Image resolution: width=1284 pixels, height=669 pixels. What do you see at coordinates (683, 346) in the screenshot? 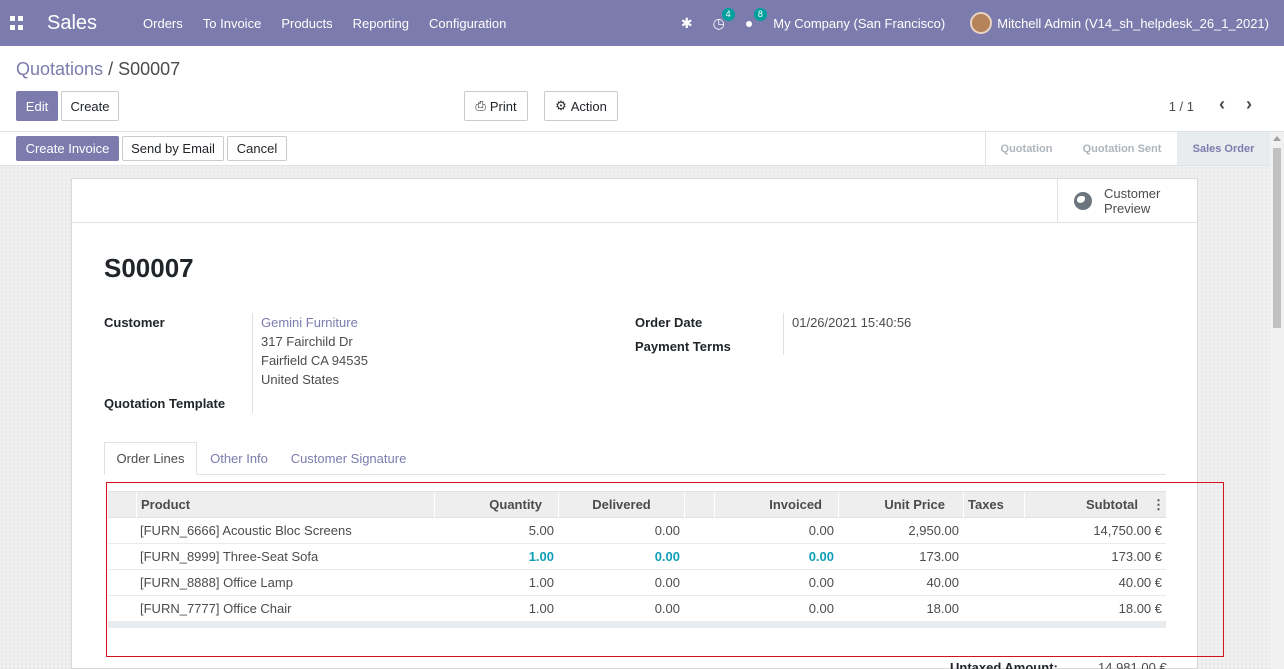
I see `payment-terms-label: Payment Terms` at bounding box center [683, 346].